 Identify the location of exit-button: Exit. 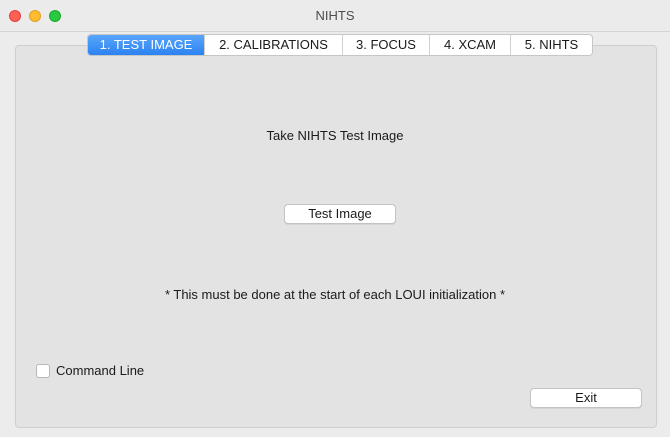
(586, 398).